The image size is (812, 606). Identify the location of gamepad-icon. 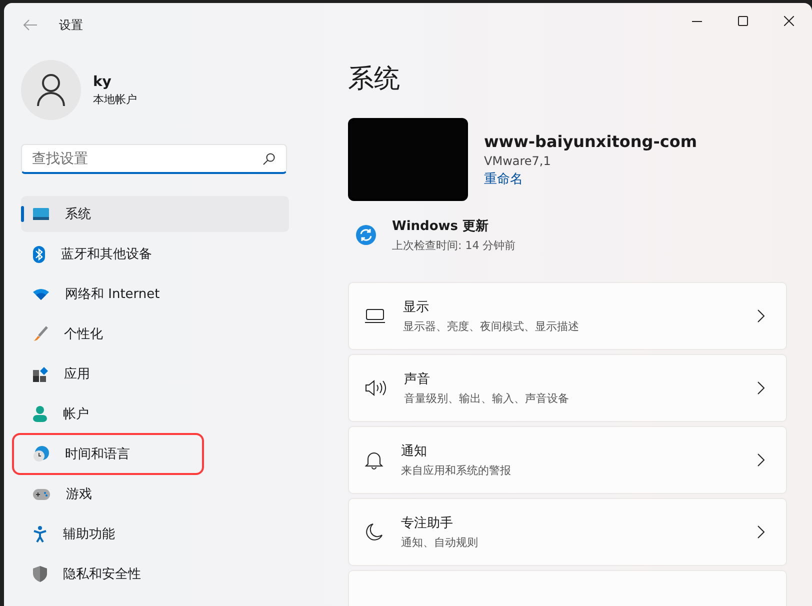
(41, 494).